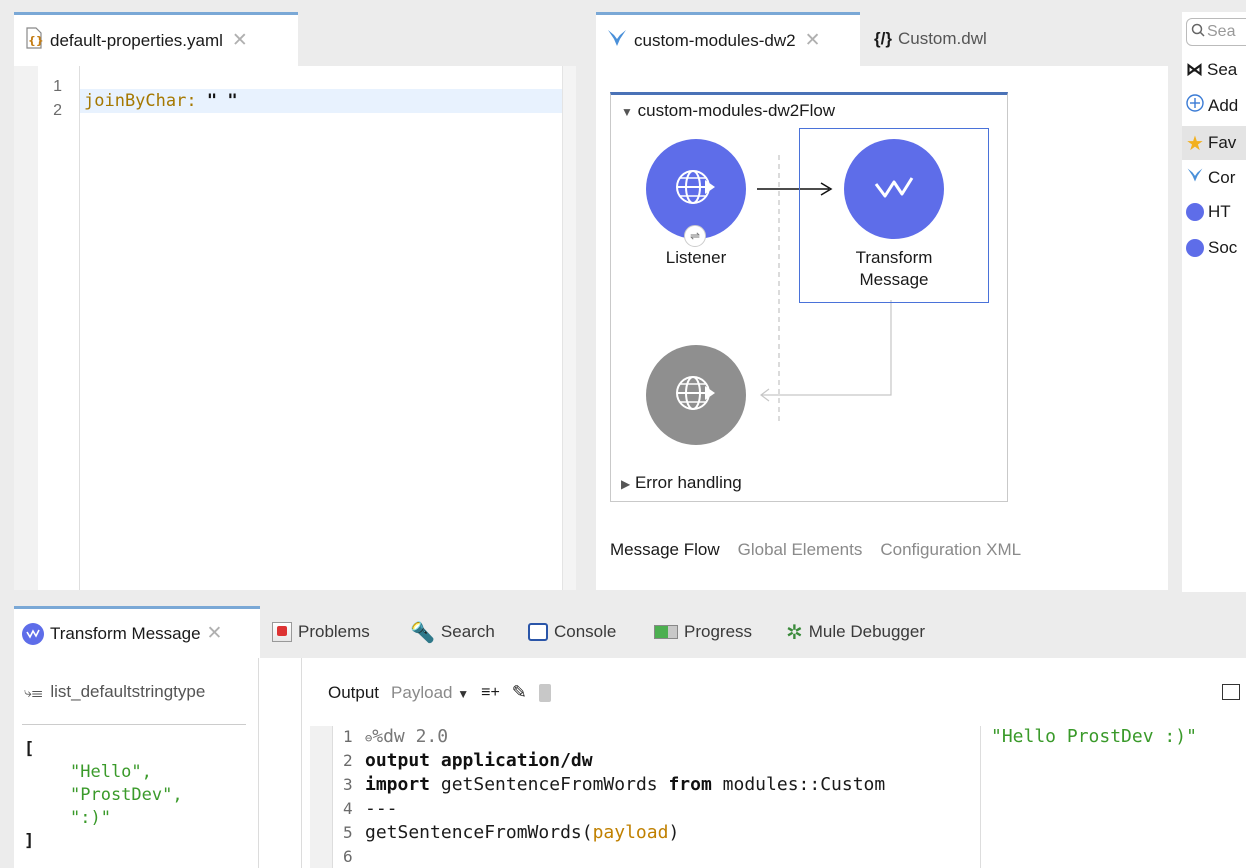 This screenshot has height=868, width=1246. What do you see at coordinates (1195, 143) in the screenshot?
I see `star-icon: ★` at bounding box center [1195, 143].